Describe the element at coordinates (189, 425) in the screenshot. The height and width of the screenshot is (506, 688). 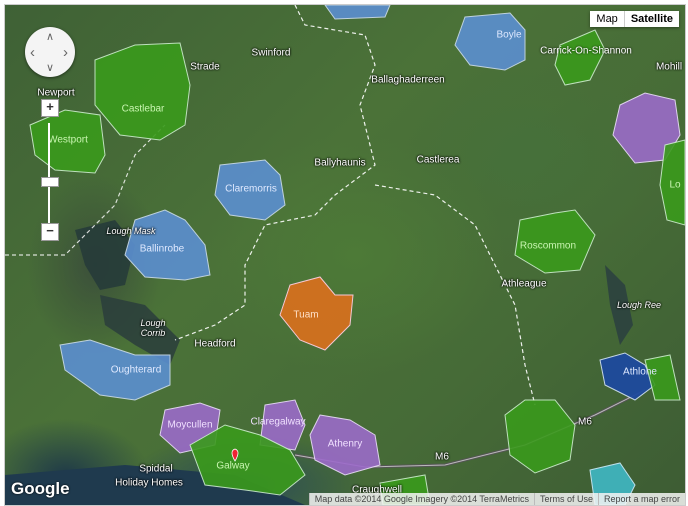
I see `region-label: Moycullen` at that location.